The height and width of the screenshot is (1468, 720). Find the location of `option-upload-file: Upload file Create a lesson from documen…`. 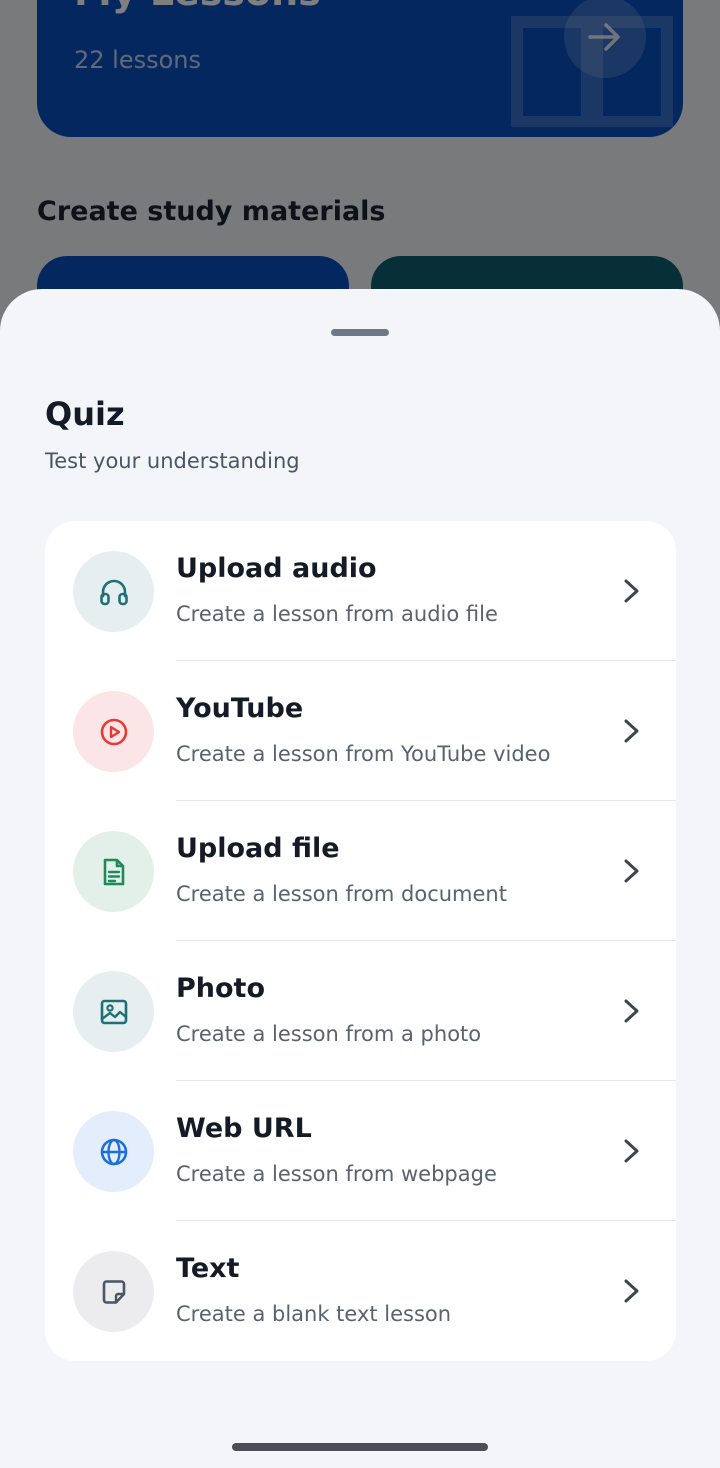

option-upload-file: Upload file Create a lesson from documen… is located at coordinates (360, 871).